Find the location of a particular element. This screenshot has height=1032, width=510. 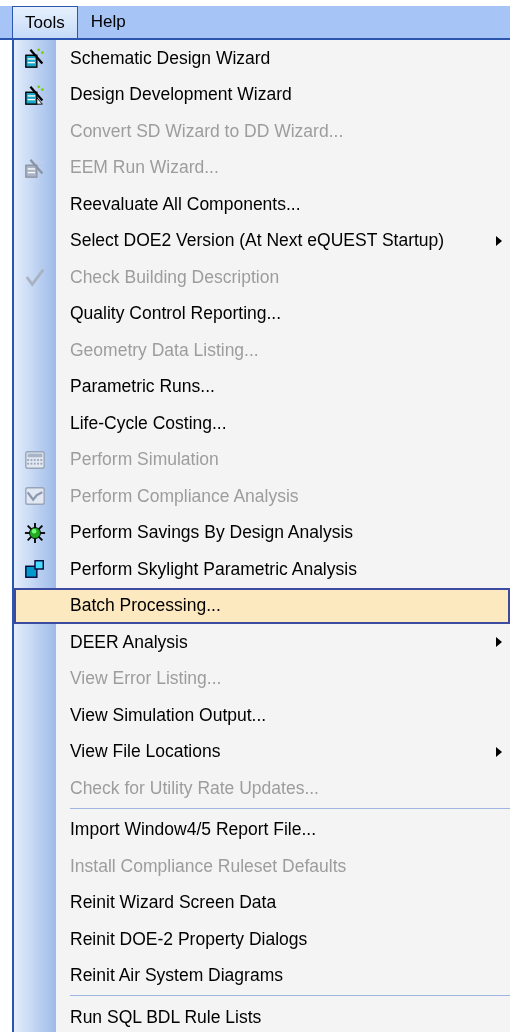

menu-tab: Tools is located at coordinates (45, 22).